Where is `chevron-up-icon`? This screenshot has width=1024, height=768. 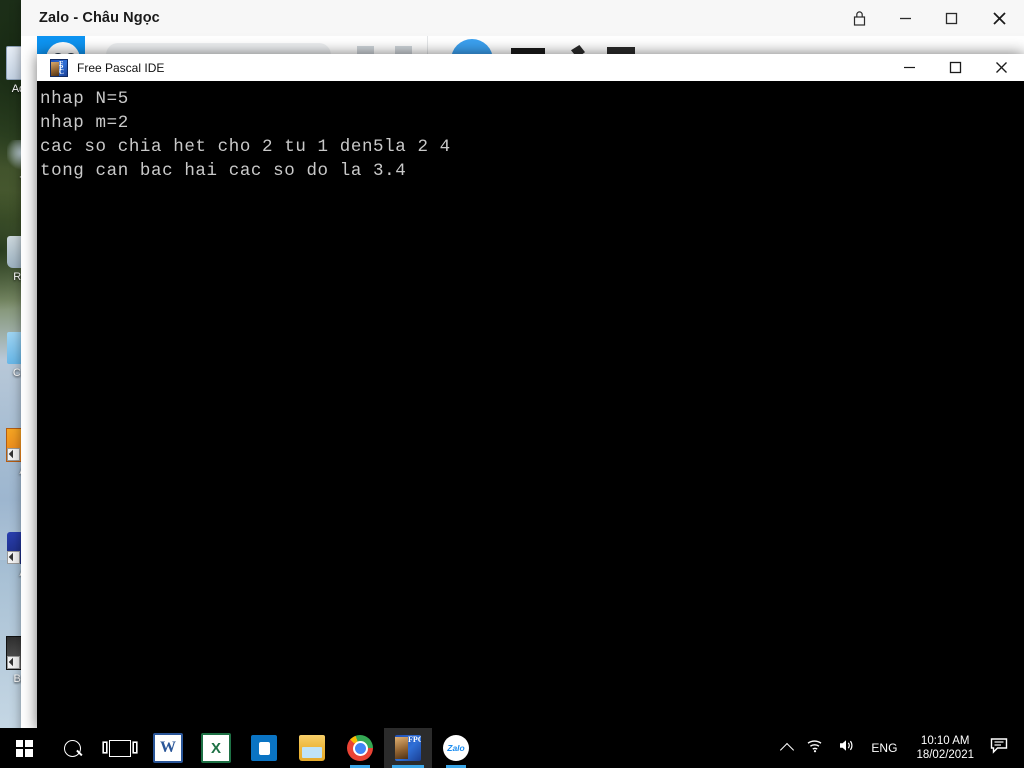
chevron-up-icon is located at coordinates (787, 750).